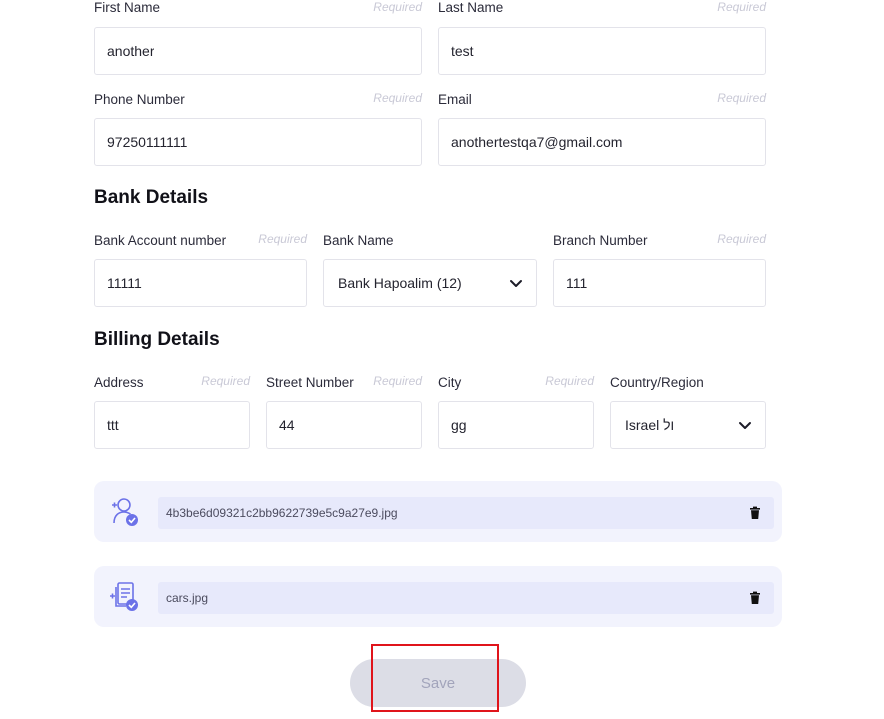 The height and width of the screenshot is (719, 884). What do you see at coordinates (282, 513) in the screenshot?
I see `upload-filename: 4b3be6d09321c2bb9622739e5c9a27e9.jpg` at bounding box center [282, 513].